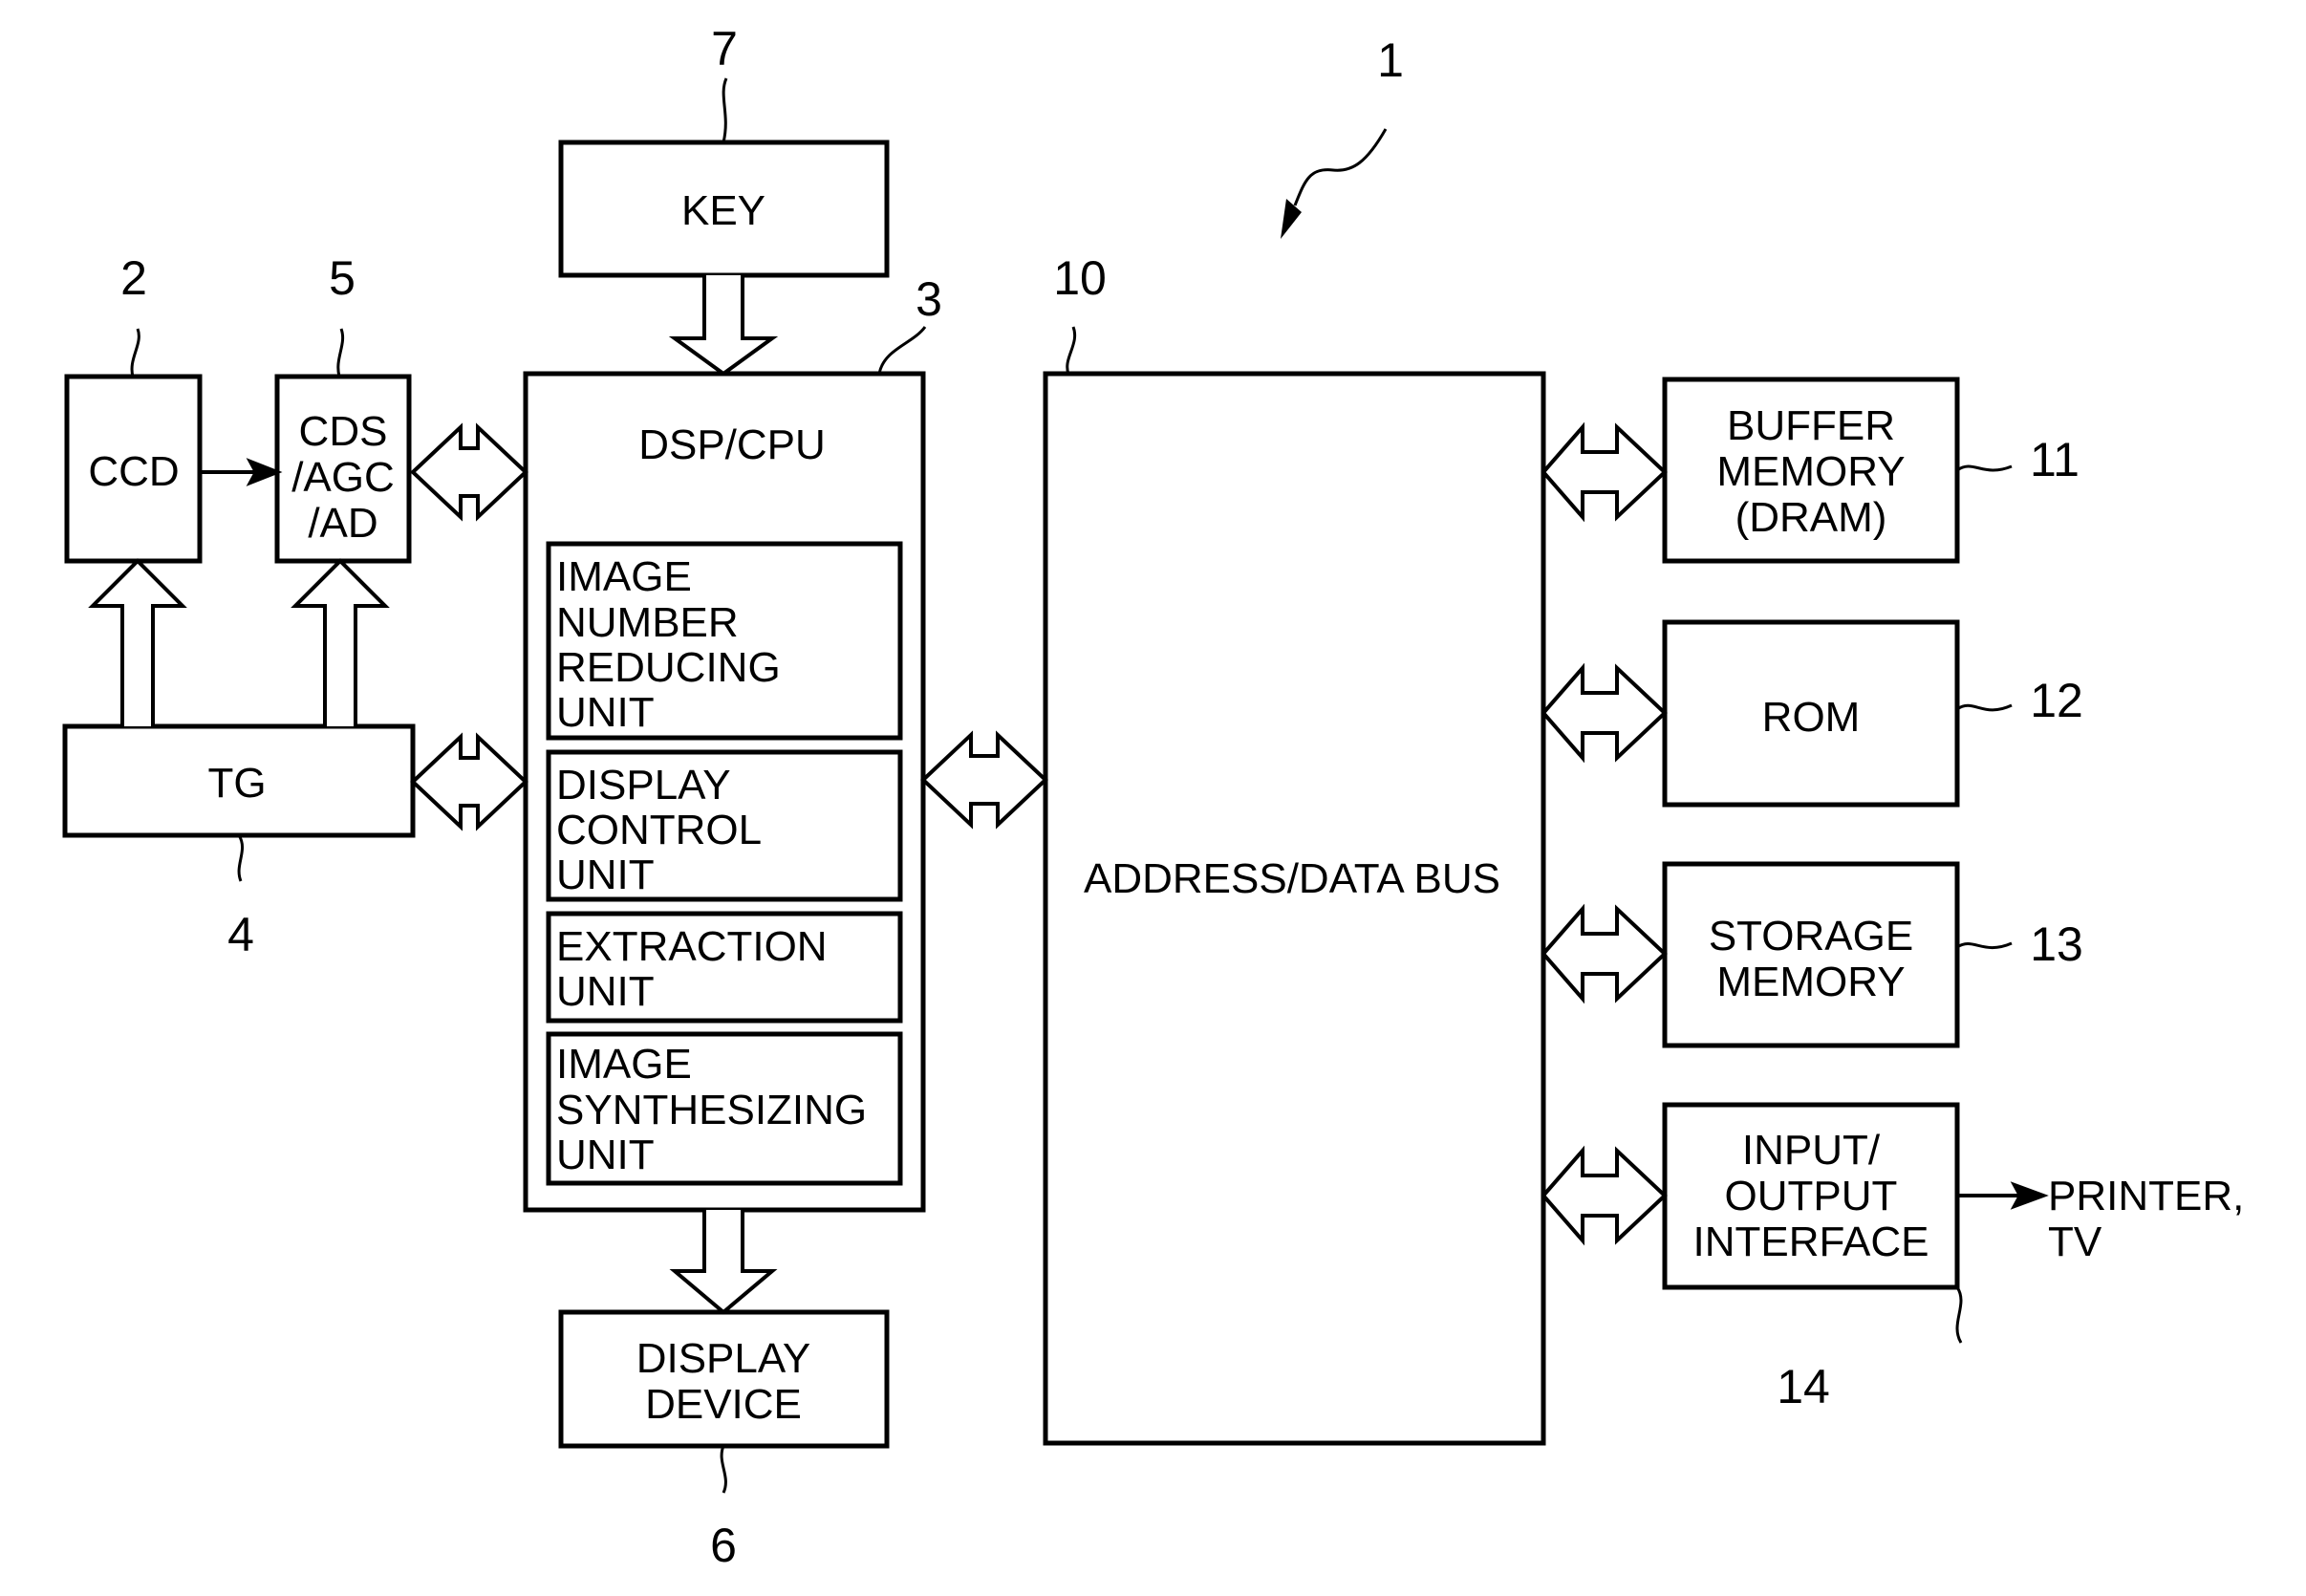 This screenshot has width=2306, height=1596. I want to click on external-label-line1: PRINTER,, so click(2146, 1196).